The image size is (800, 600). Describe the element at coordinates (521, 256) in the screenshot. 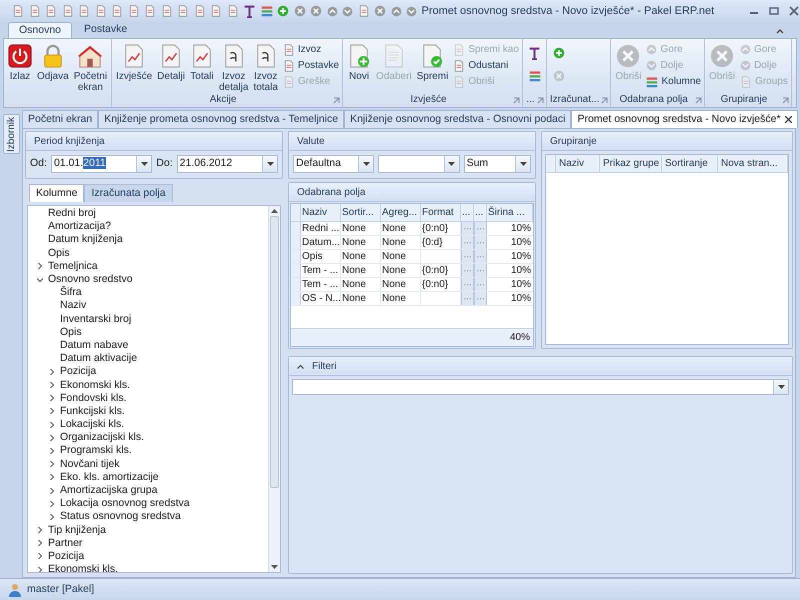

I see `table-cell-text: 10%` at that location.